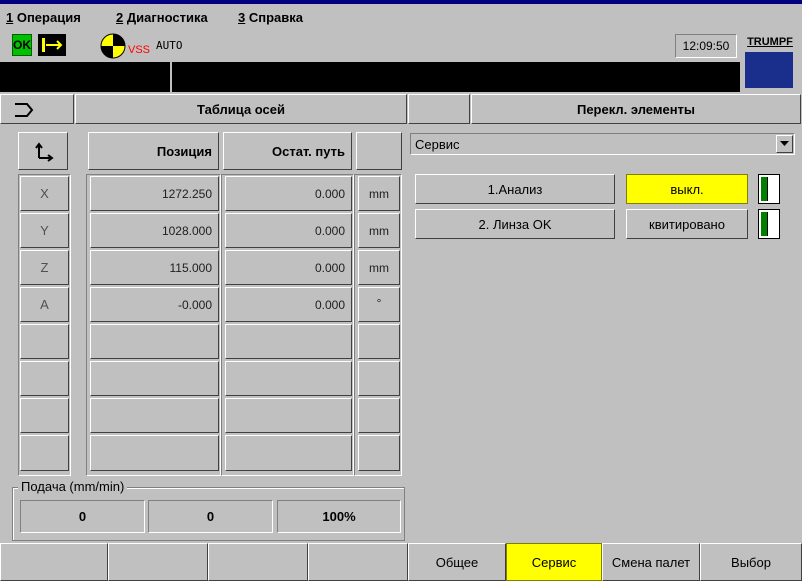  Describe the element at coordinates (379, 151) in the screenshot. I see `unit-column-header` at that location.